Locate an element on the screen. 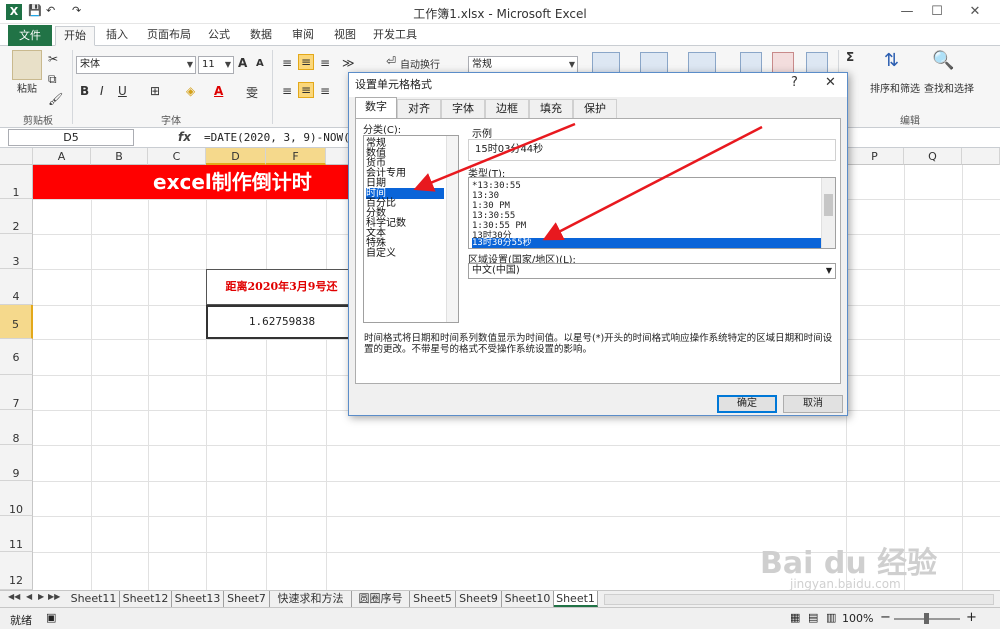 Image resolution: width=1000 pixels, height=629 pixels. sheet-tab: Sheet12 is located at coordinates (146, 599).